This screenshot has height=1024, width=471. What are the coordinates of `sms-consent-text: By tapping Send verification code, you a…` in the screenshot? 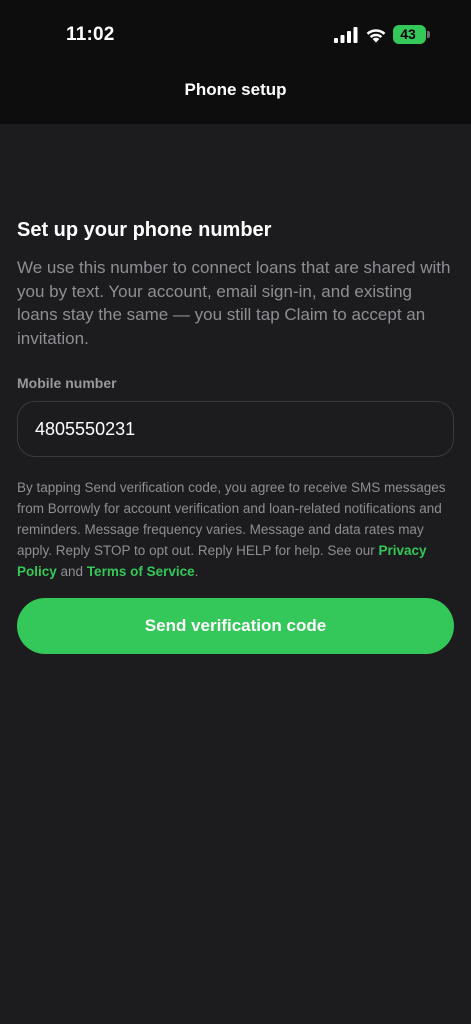 It's located at (235, 529).